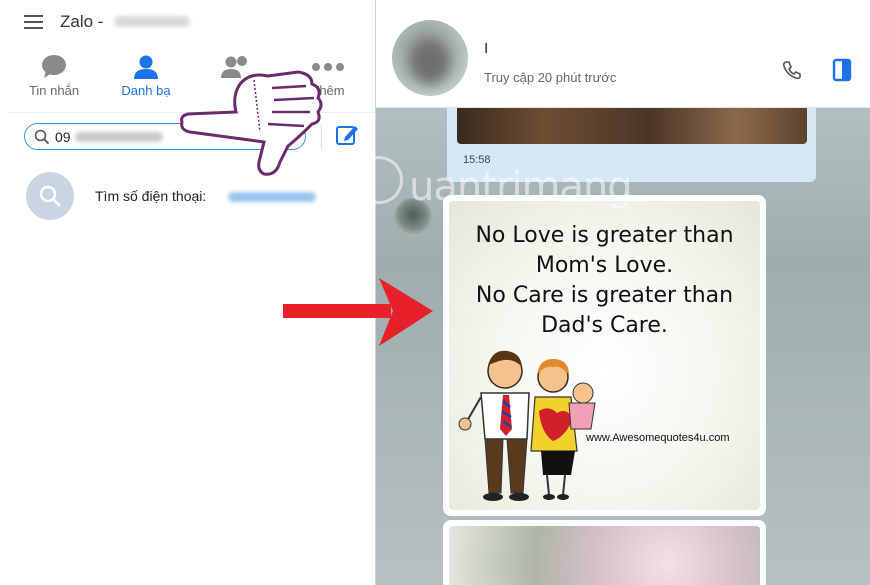  Describe the element at coordinates (792, 70) in the screenshot. I see `phone-call-icon` at that location.